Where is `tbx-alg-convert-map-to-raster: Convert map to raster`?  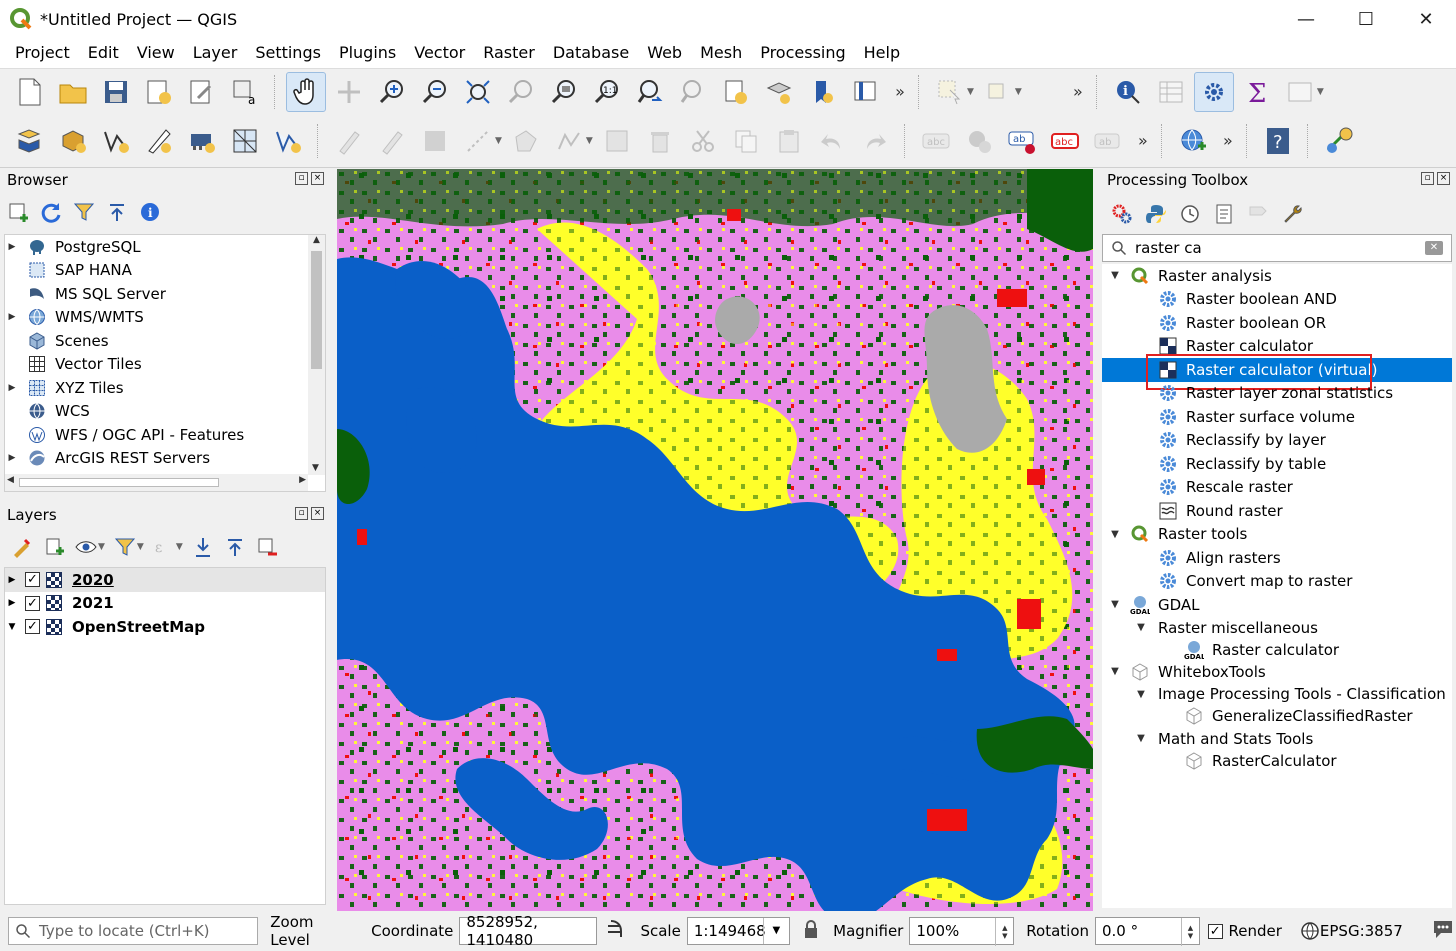
tbx-alg-convert-map-to-raster: Convert map to raster is located at coordinates (1277, 582).